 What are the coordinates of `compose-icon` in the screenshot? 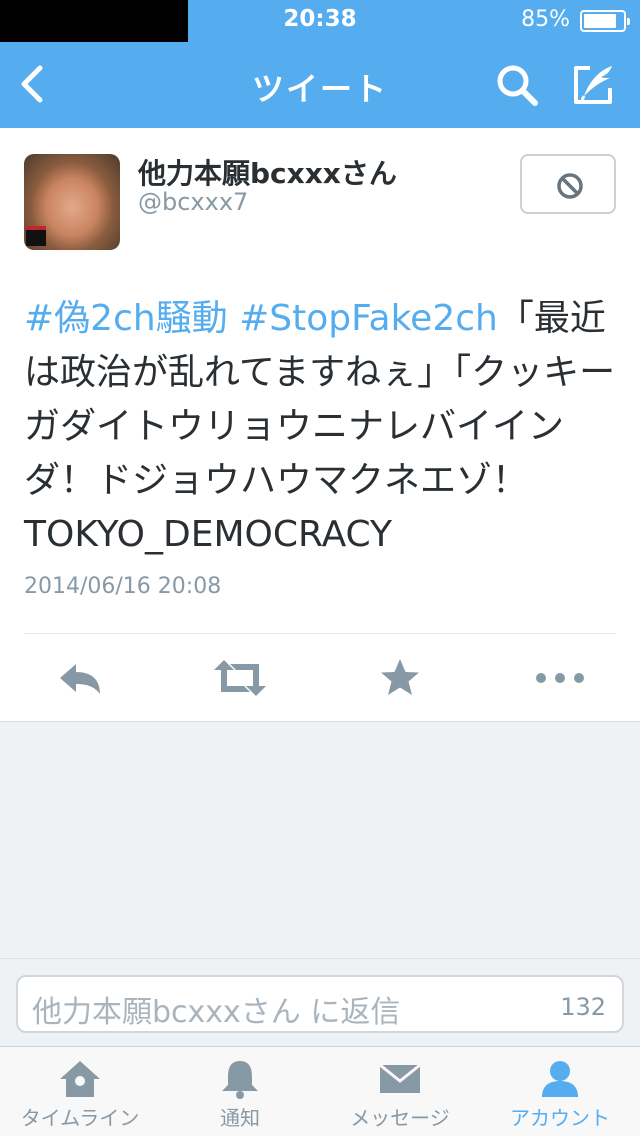 It's located at (593, 85).